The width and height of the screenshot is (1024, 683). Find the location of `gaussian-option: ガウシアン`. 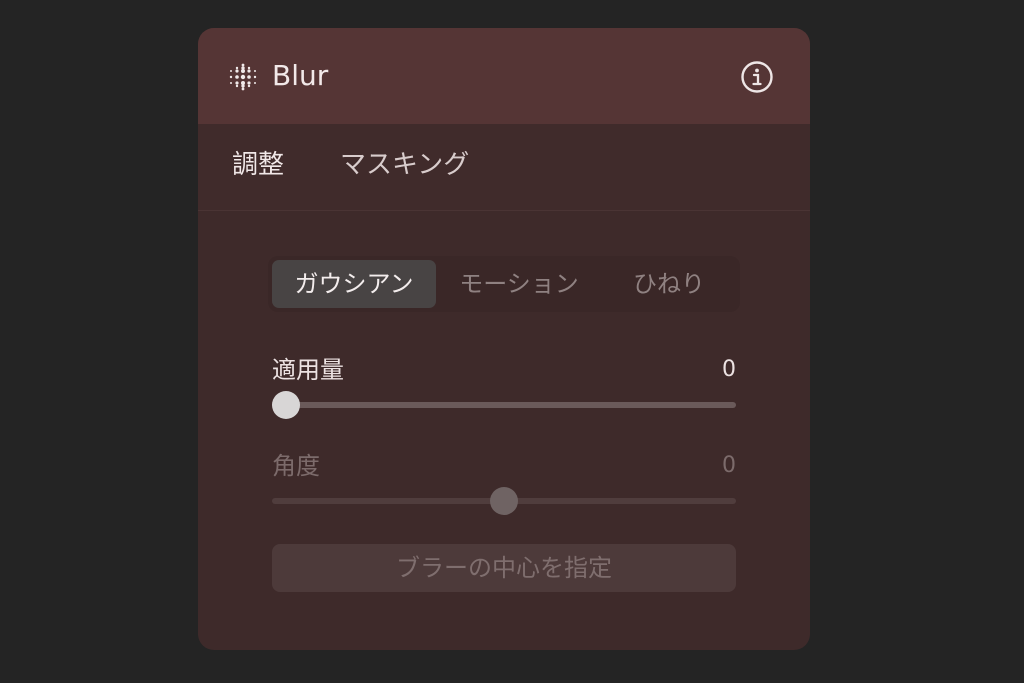

gaussian-option: ガウシアン is located at coordinates (354, 284).